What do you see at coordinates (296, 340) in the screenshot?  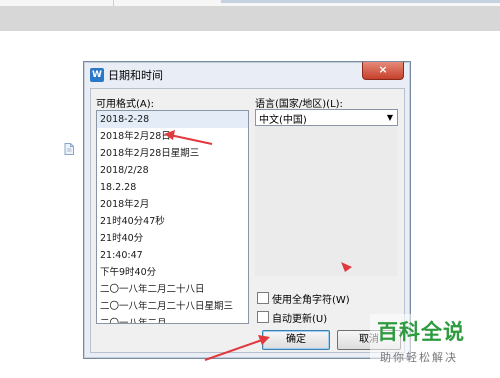 I see `ok-button: 确定` at bounding box center [296, 340].